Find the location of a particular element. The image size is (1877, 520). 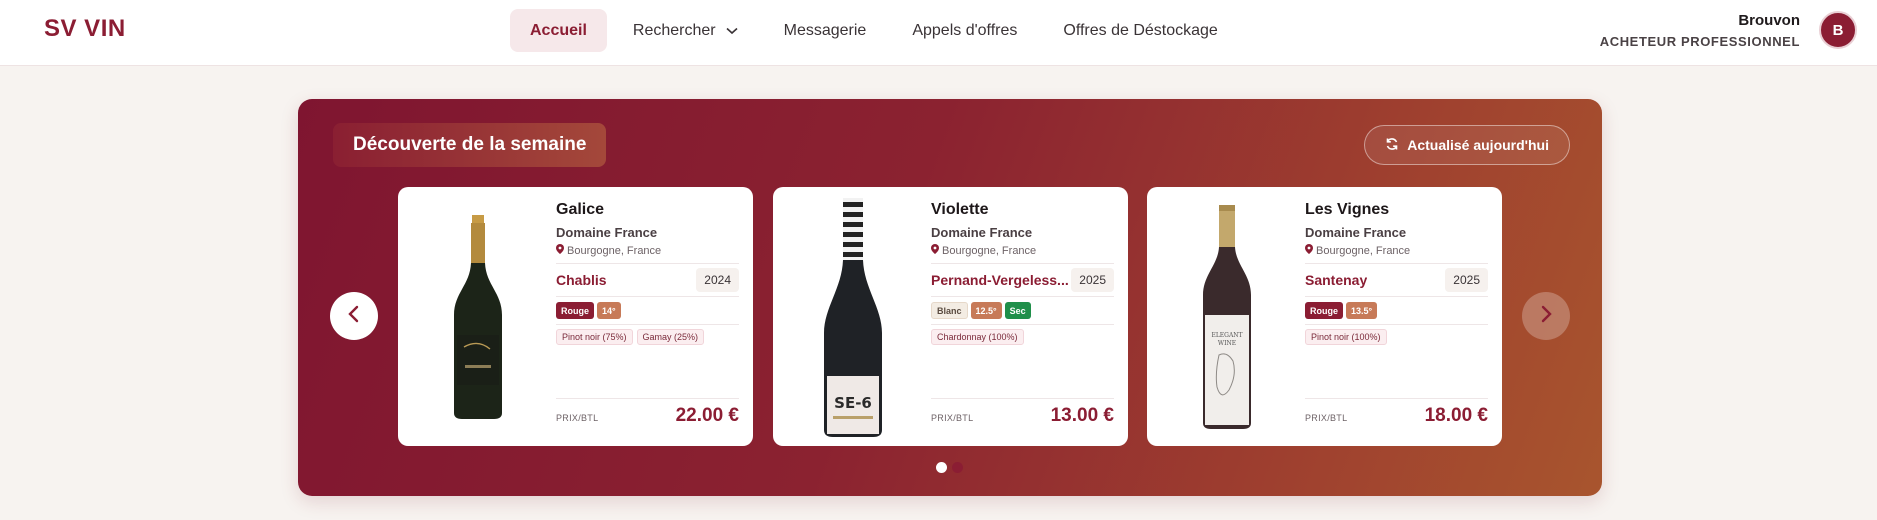

grape-list: Chardonnay (100%) is located at coordinates (977, 337).